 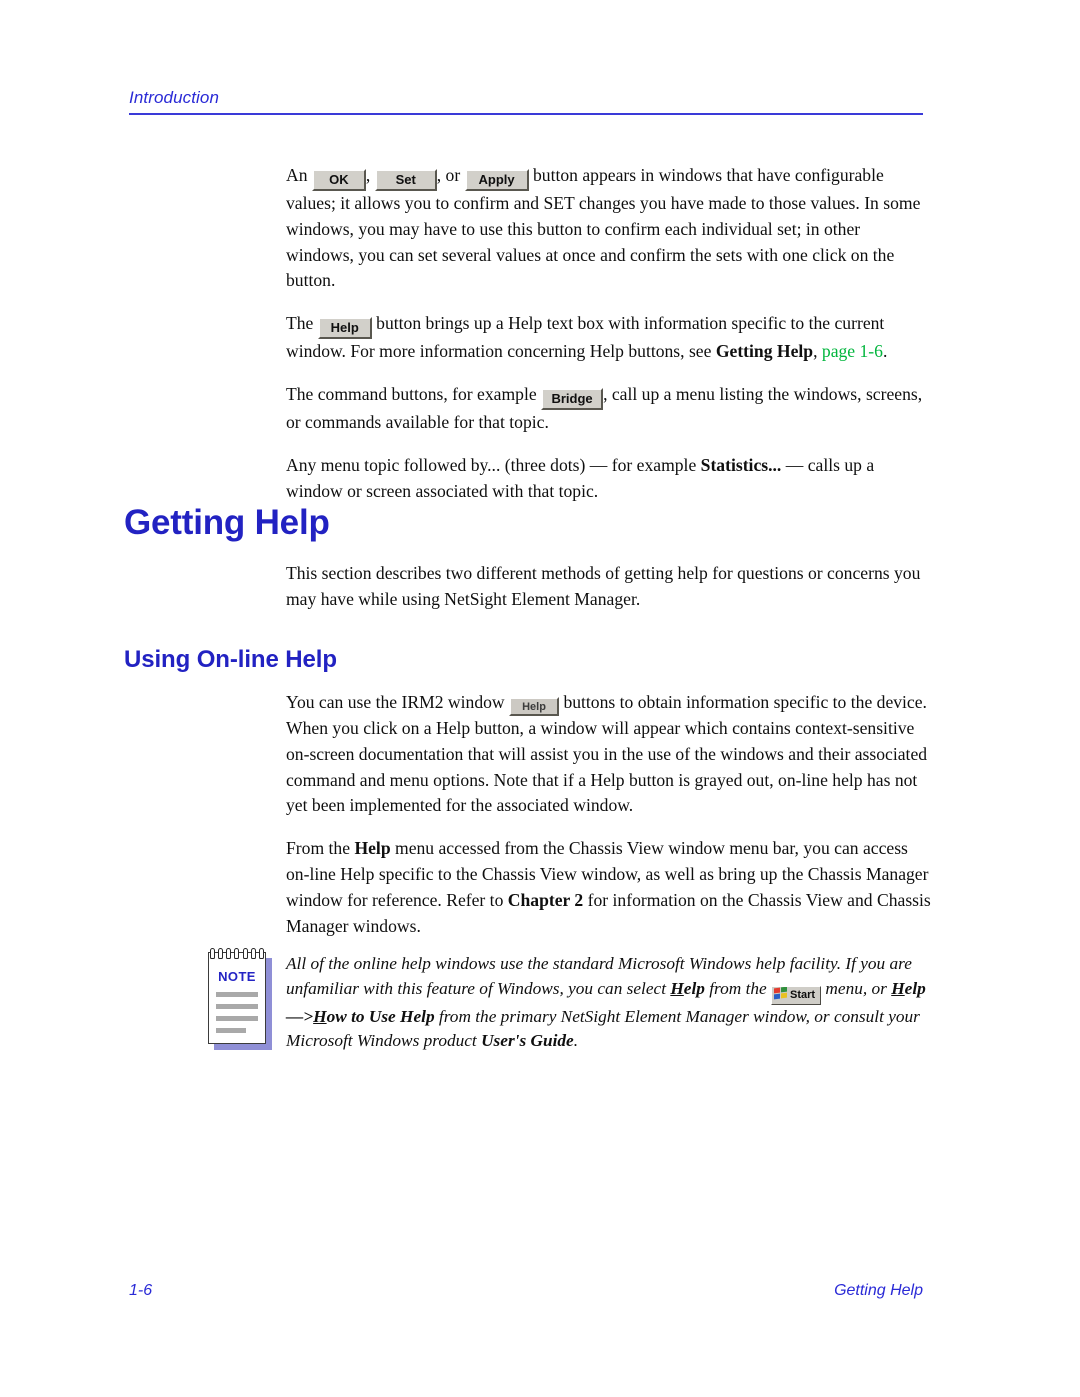 I want to click on note-users-guide: User's Guide, so click(x=527, y=1040).